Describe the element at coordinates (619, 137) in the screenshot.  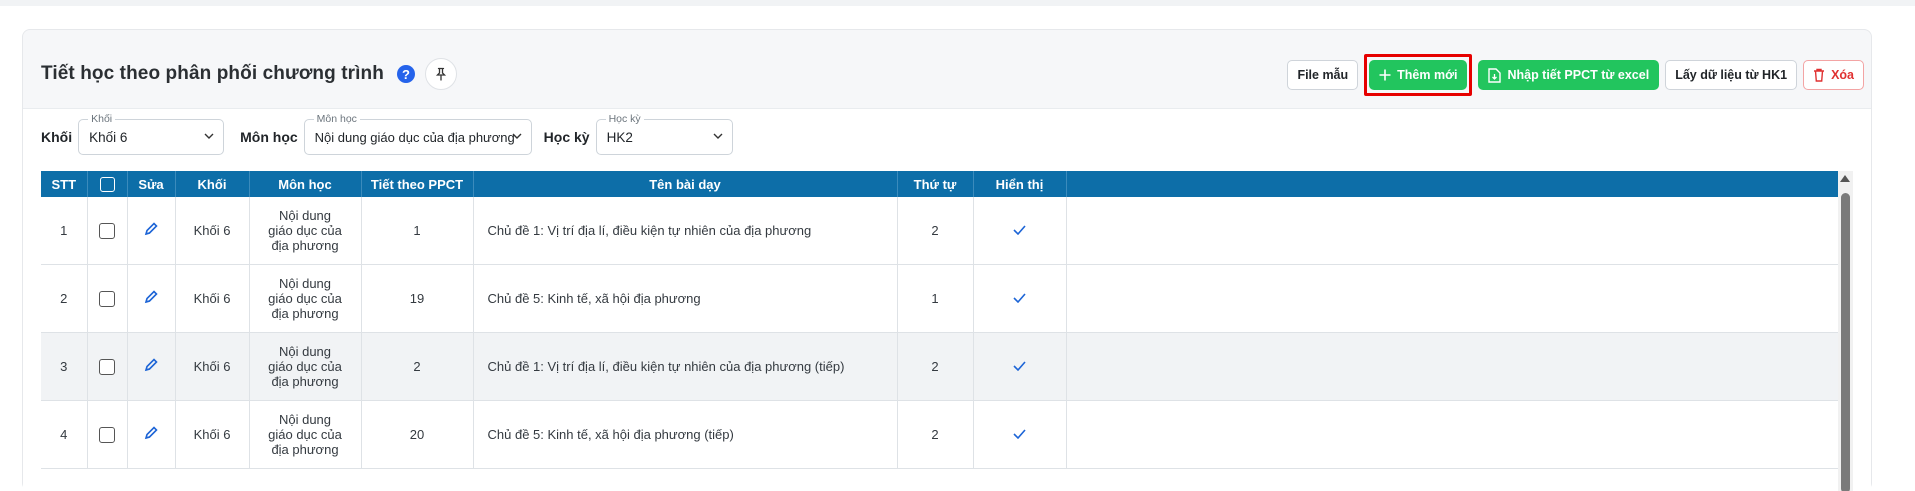
I see `semester-value: HK2` at that location.